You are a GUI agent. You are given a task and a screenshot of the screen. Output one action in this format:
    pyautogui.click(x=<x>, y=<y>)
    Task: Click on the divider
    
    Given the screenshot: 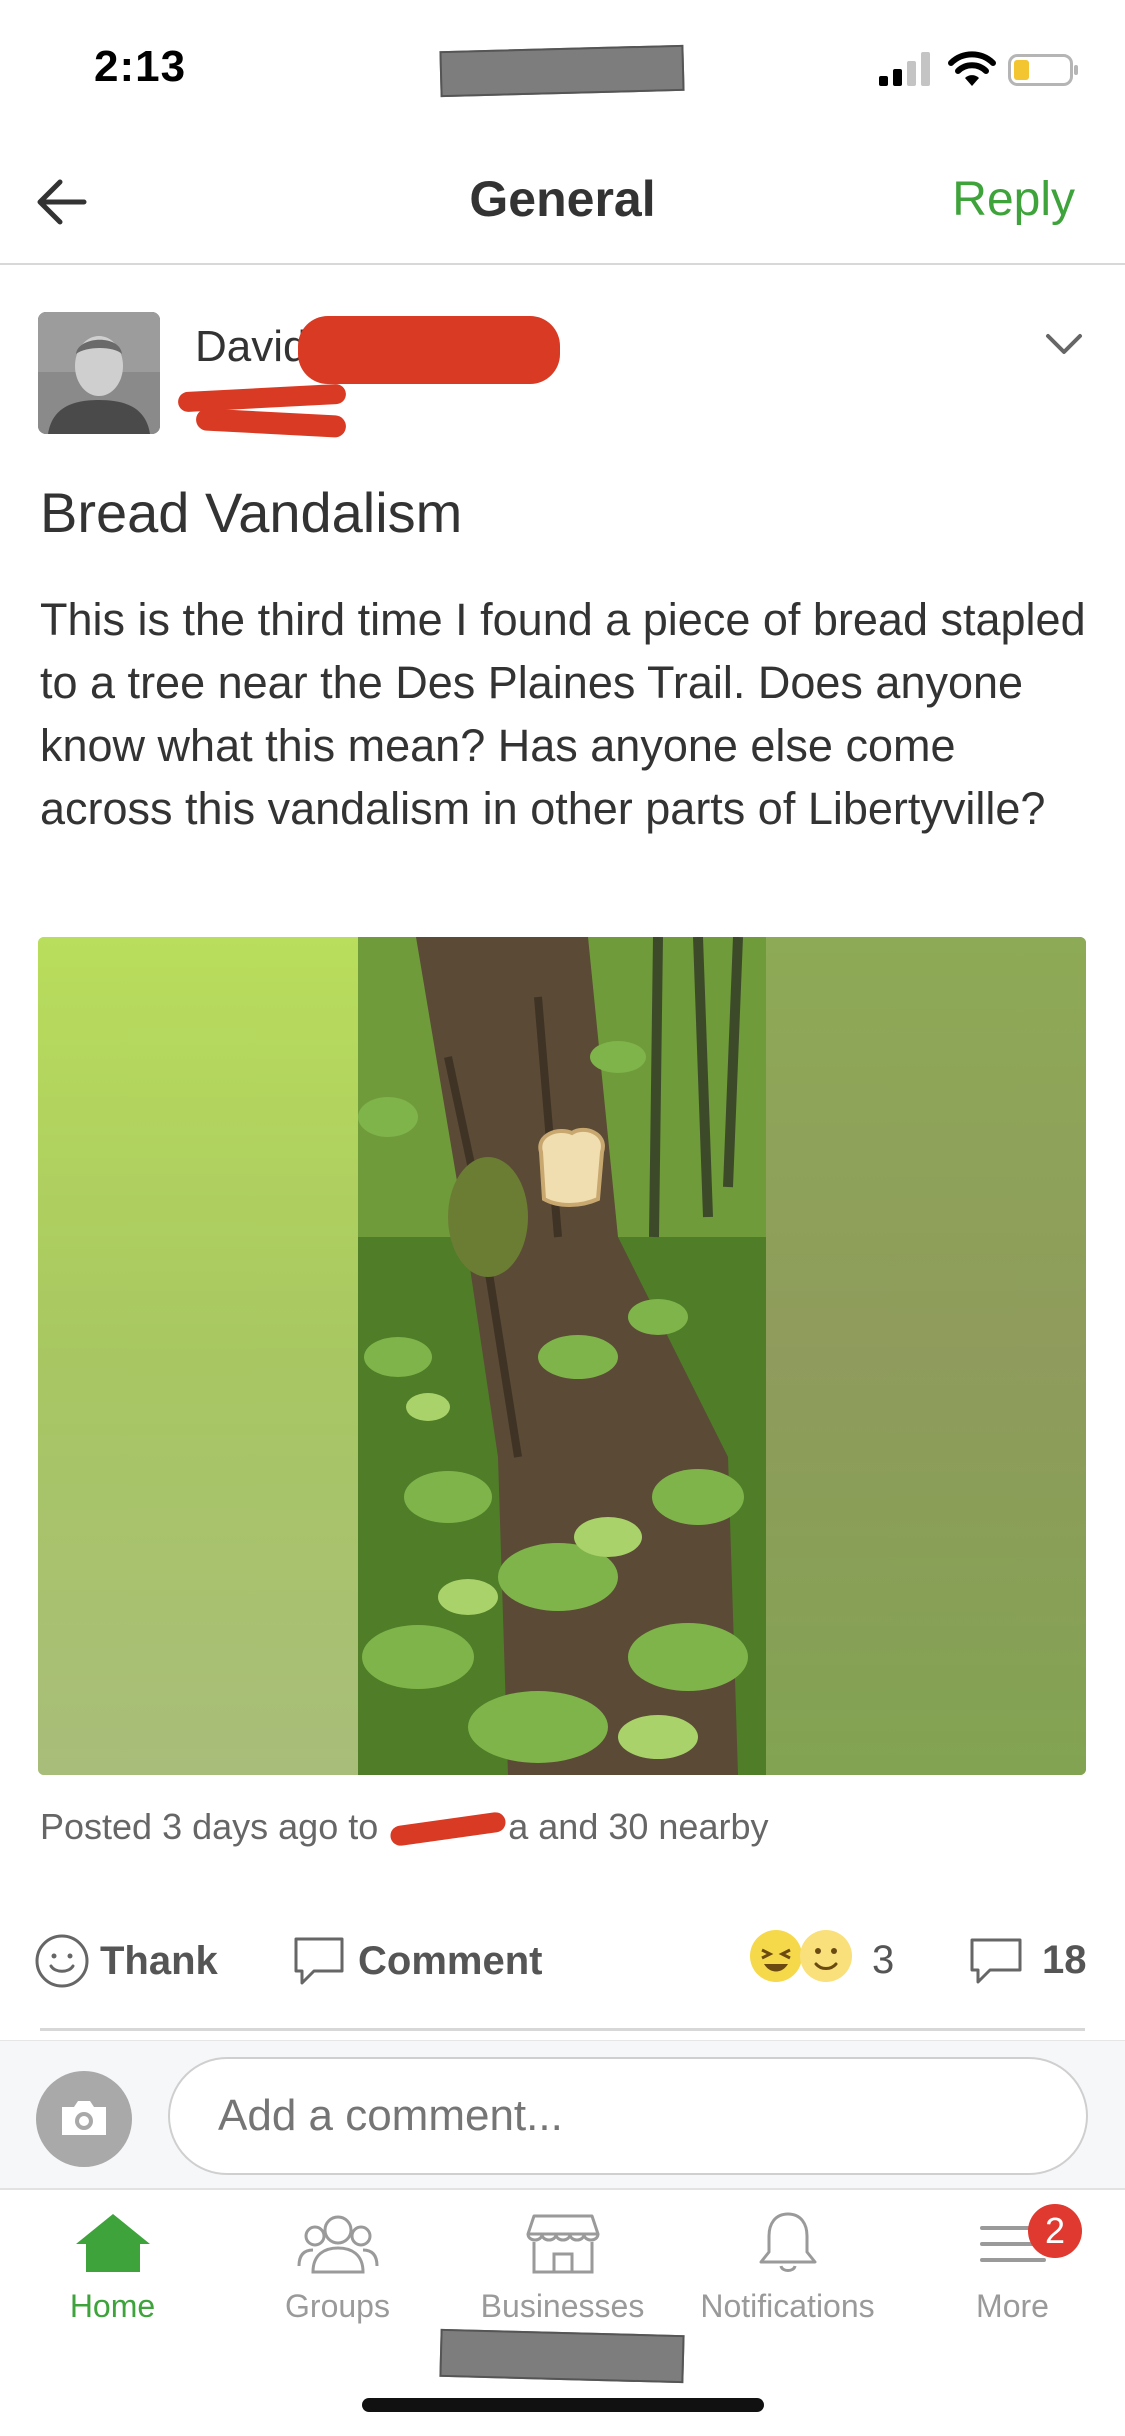 What is the action you would take?
    pyautogui.click(x=562, y=2029)
    